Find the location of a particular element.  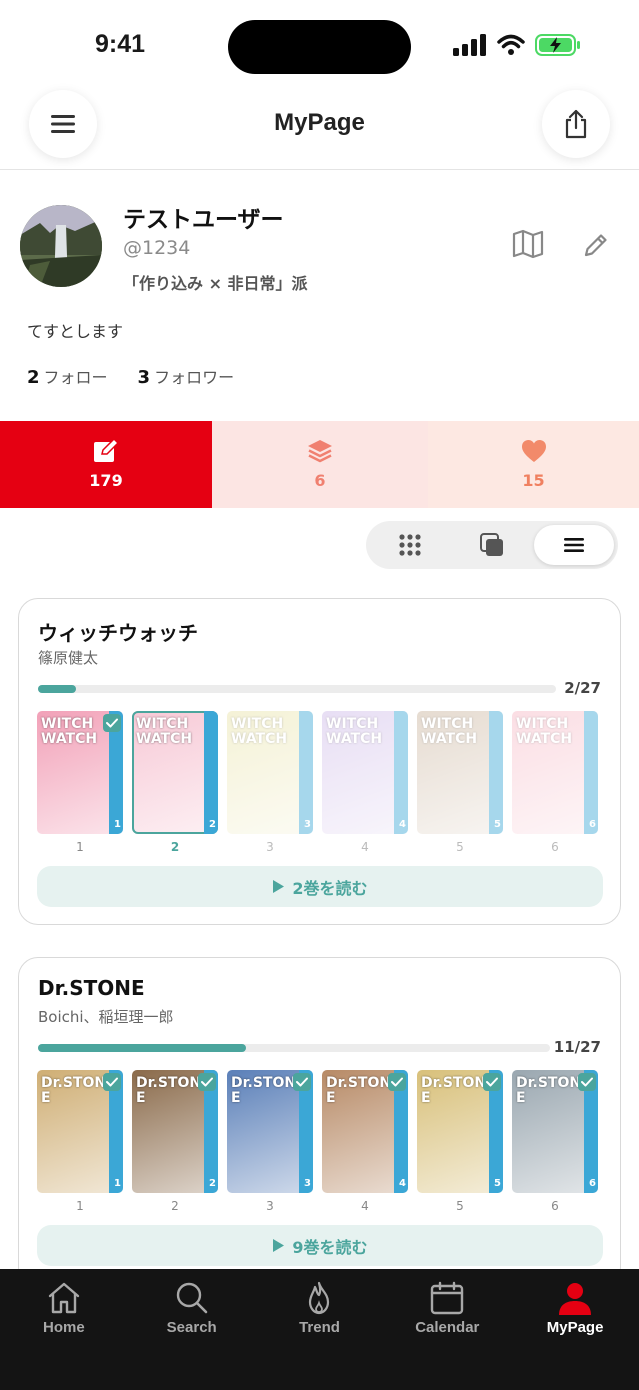

map-icon is located at coordinates (528, 244).